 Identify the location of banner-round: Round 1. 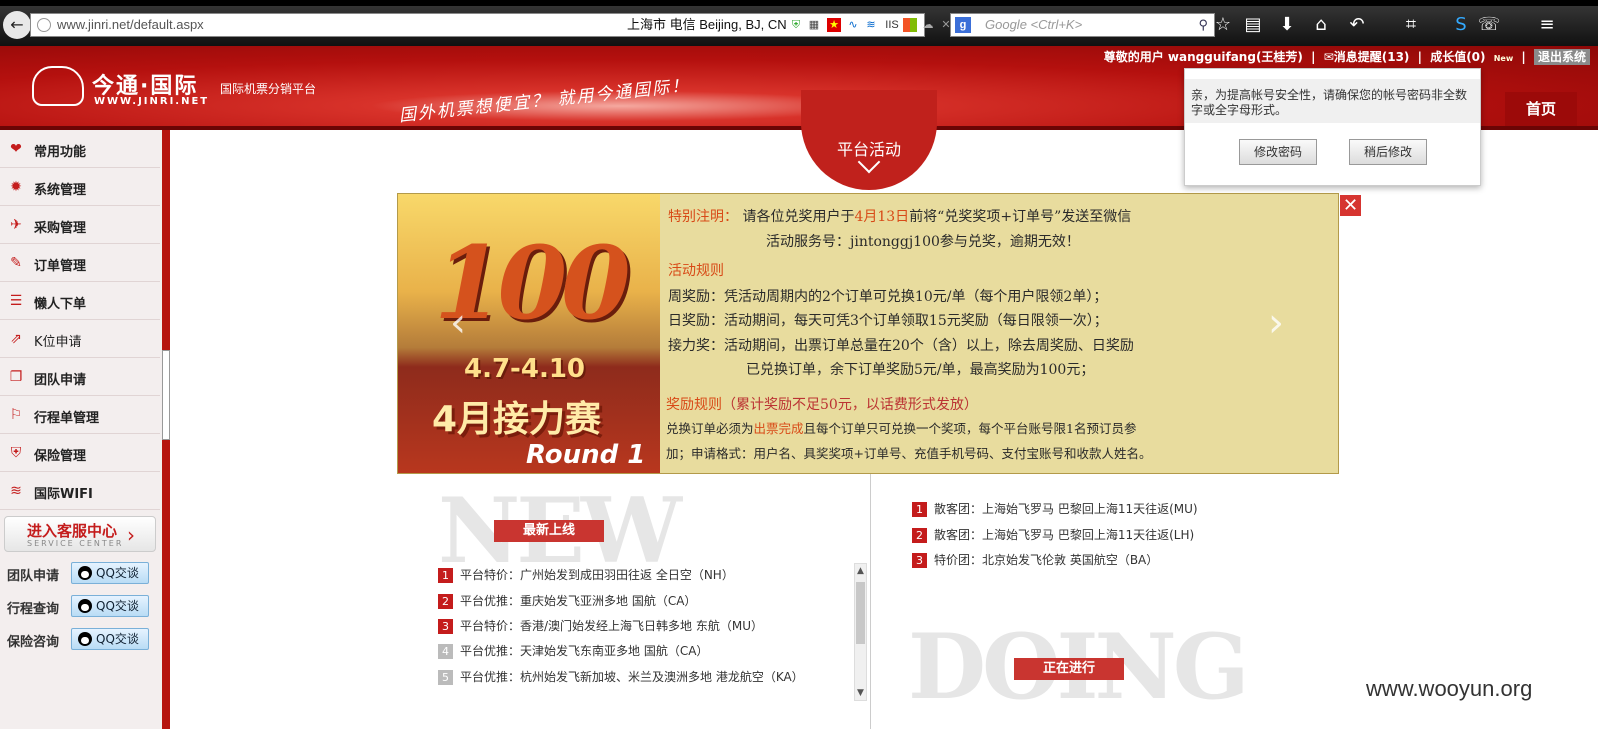
(586, 455).